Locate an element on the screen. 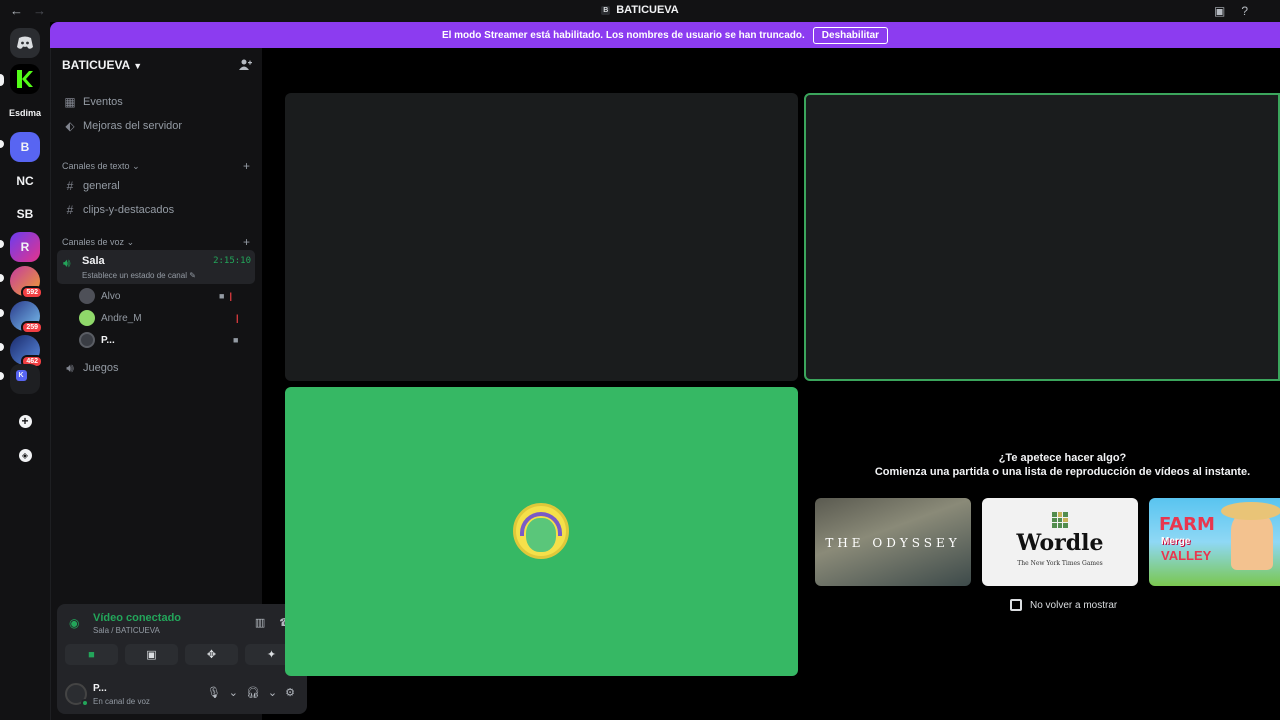 The width and height of the screenshot is (1280, 720). voice-user: P... ■ is located at coordinates (164, 340).